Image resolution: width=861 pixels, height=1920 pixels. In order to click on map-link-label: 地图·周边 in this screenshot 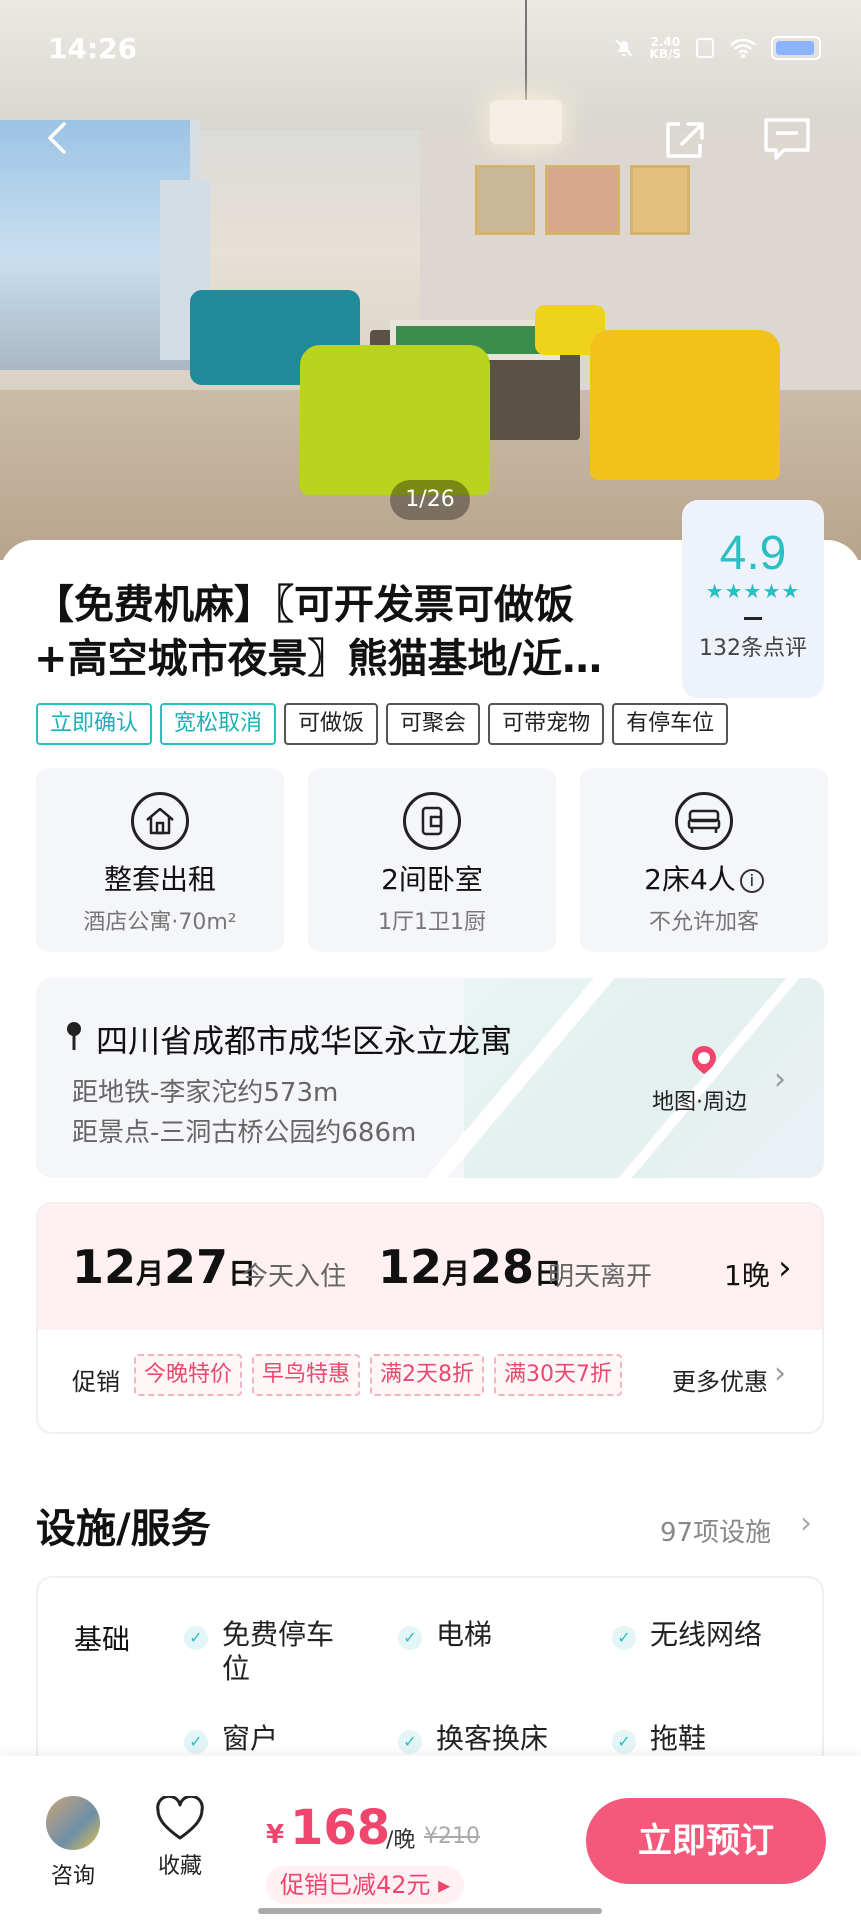, I will do `click(699, 1100)`.